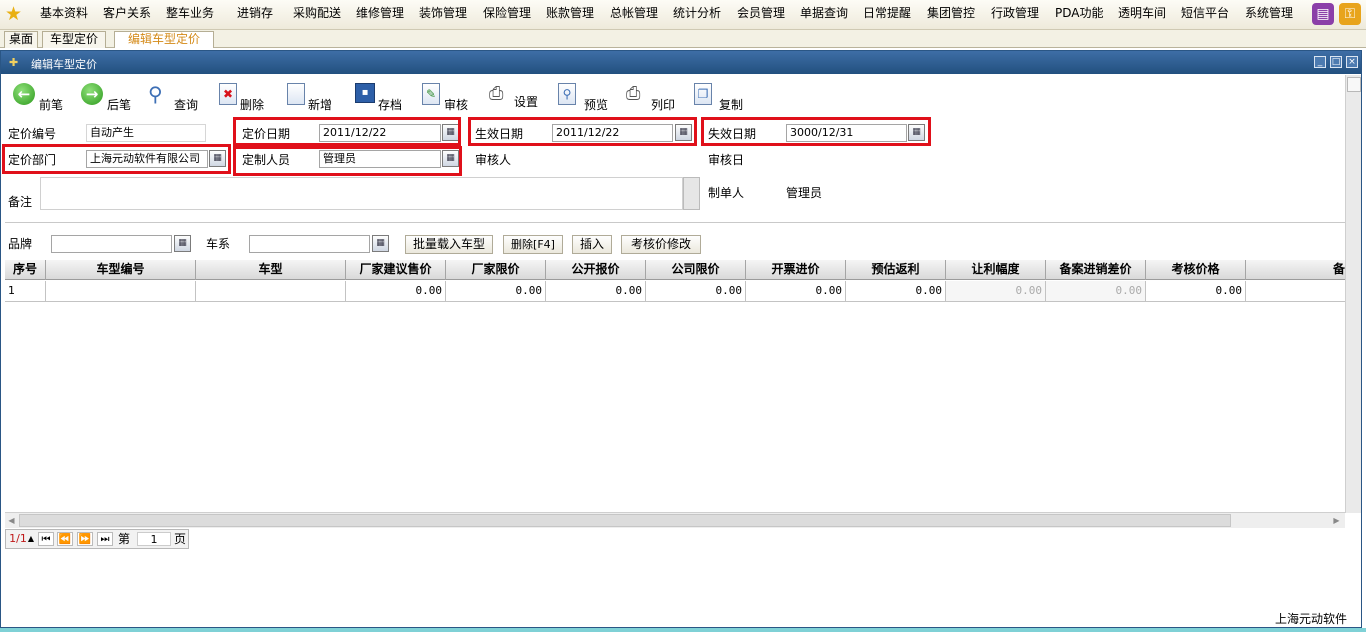  I want to click on copy-button: ❐ 复制, so click(720, 97).